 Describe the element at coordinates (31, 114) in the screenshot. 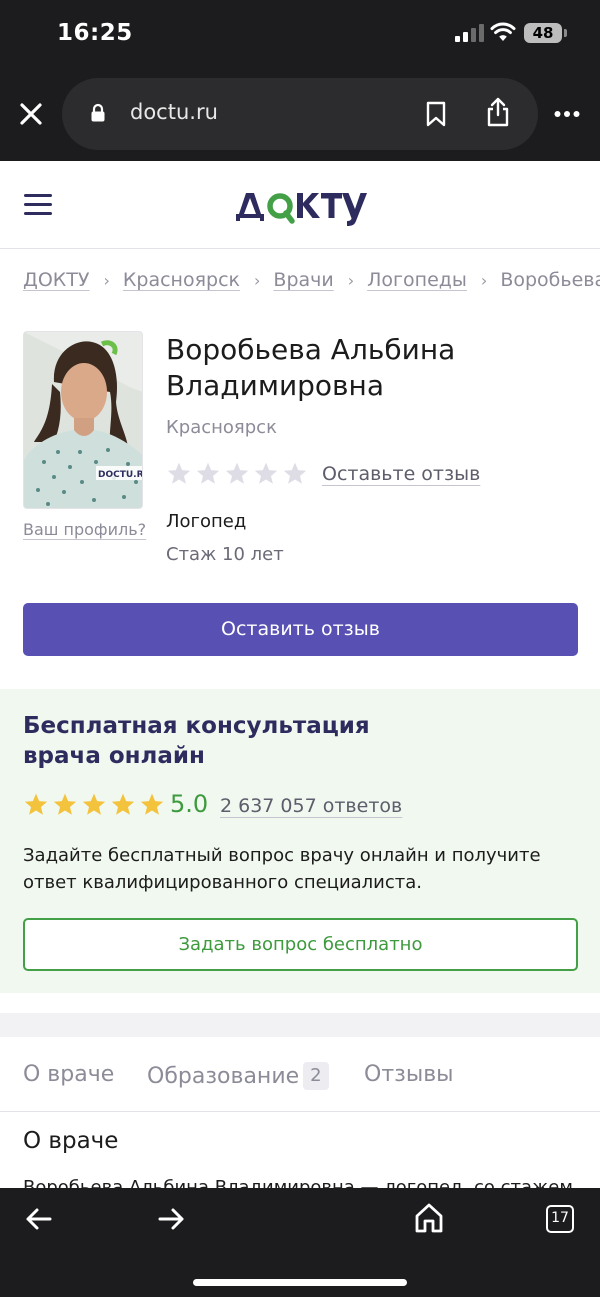

I see `close-icon` at that location.